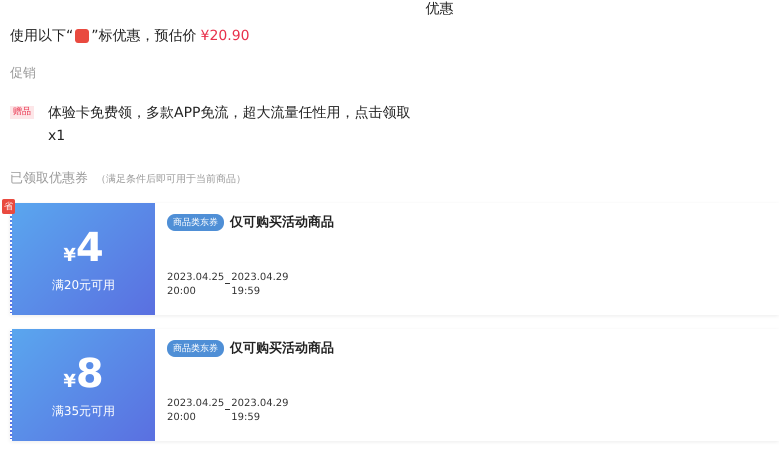  What do you see at coordinates (49, 178) in the screenshot?
I see `section-heading: 已领取优惠券` at bounding box center [49, 178].